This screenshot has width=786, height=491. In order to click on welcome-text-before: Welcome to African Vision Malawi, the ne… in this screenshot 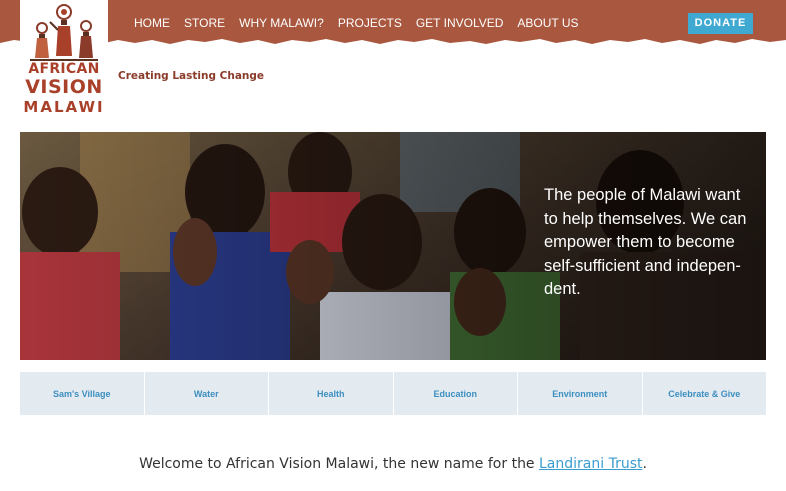, I will do `click(339, 464)`.